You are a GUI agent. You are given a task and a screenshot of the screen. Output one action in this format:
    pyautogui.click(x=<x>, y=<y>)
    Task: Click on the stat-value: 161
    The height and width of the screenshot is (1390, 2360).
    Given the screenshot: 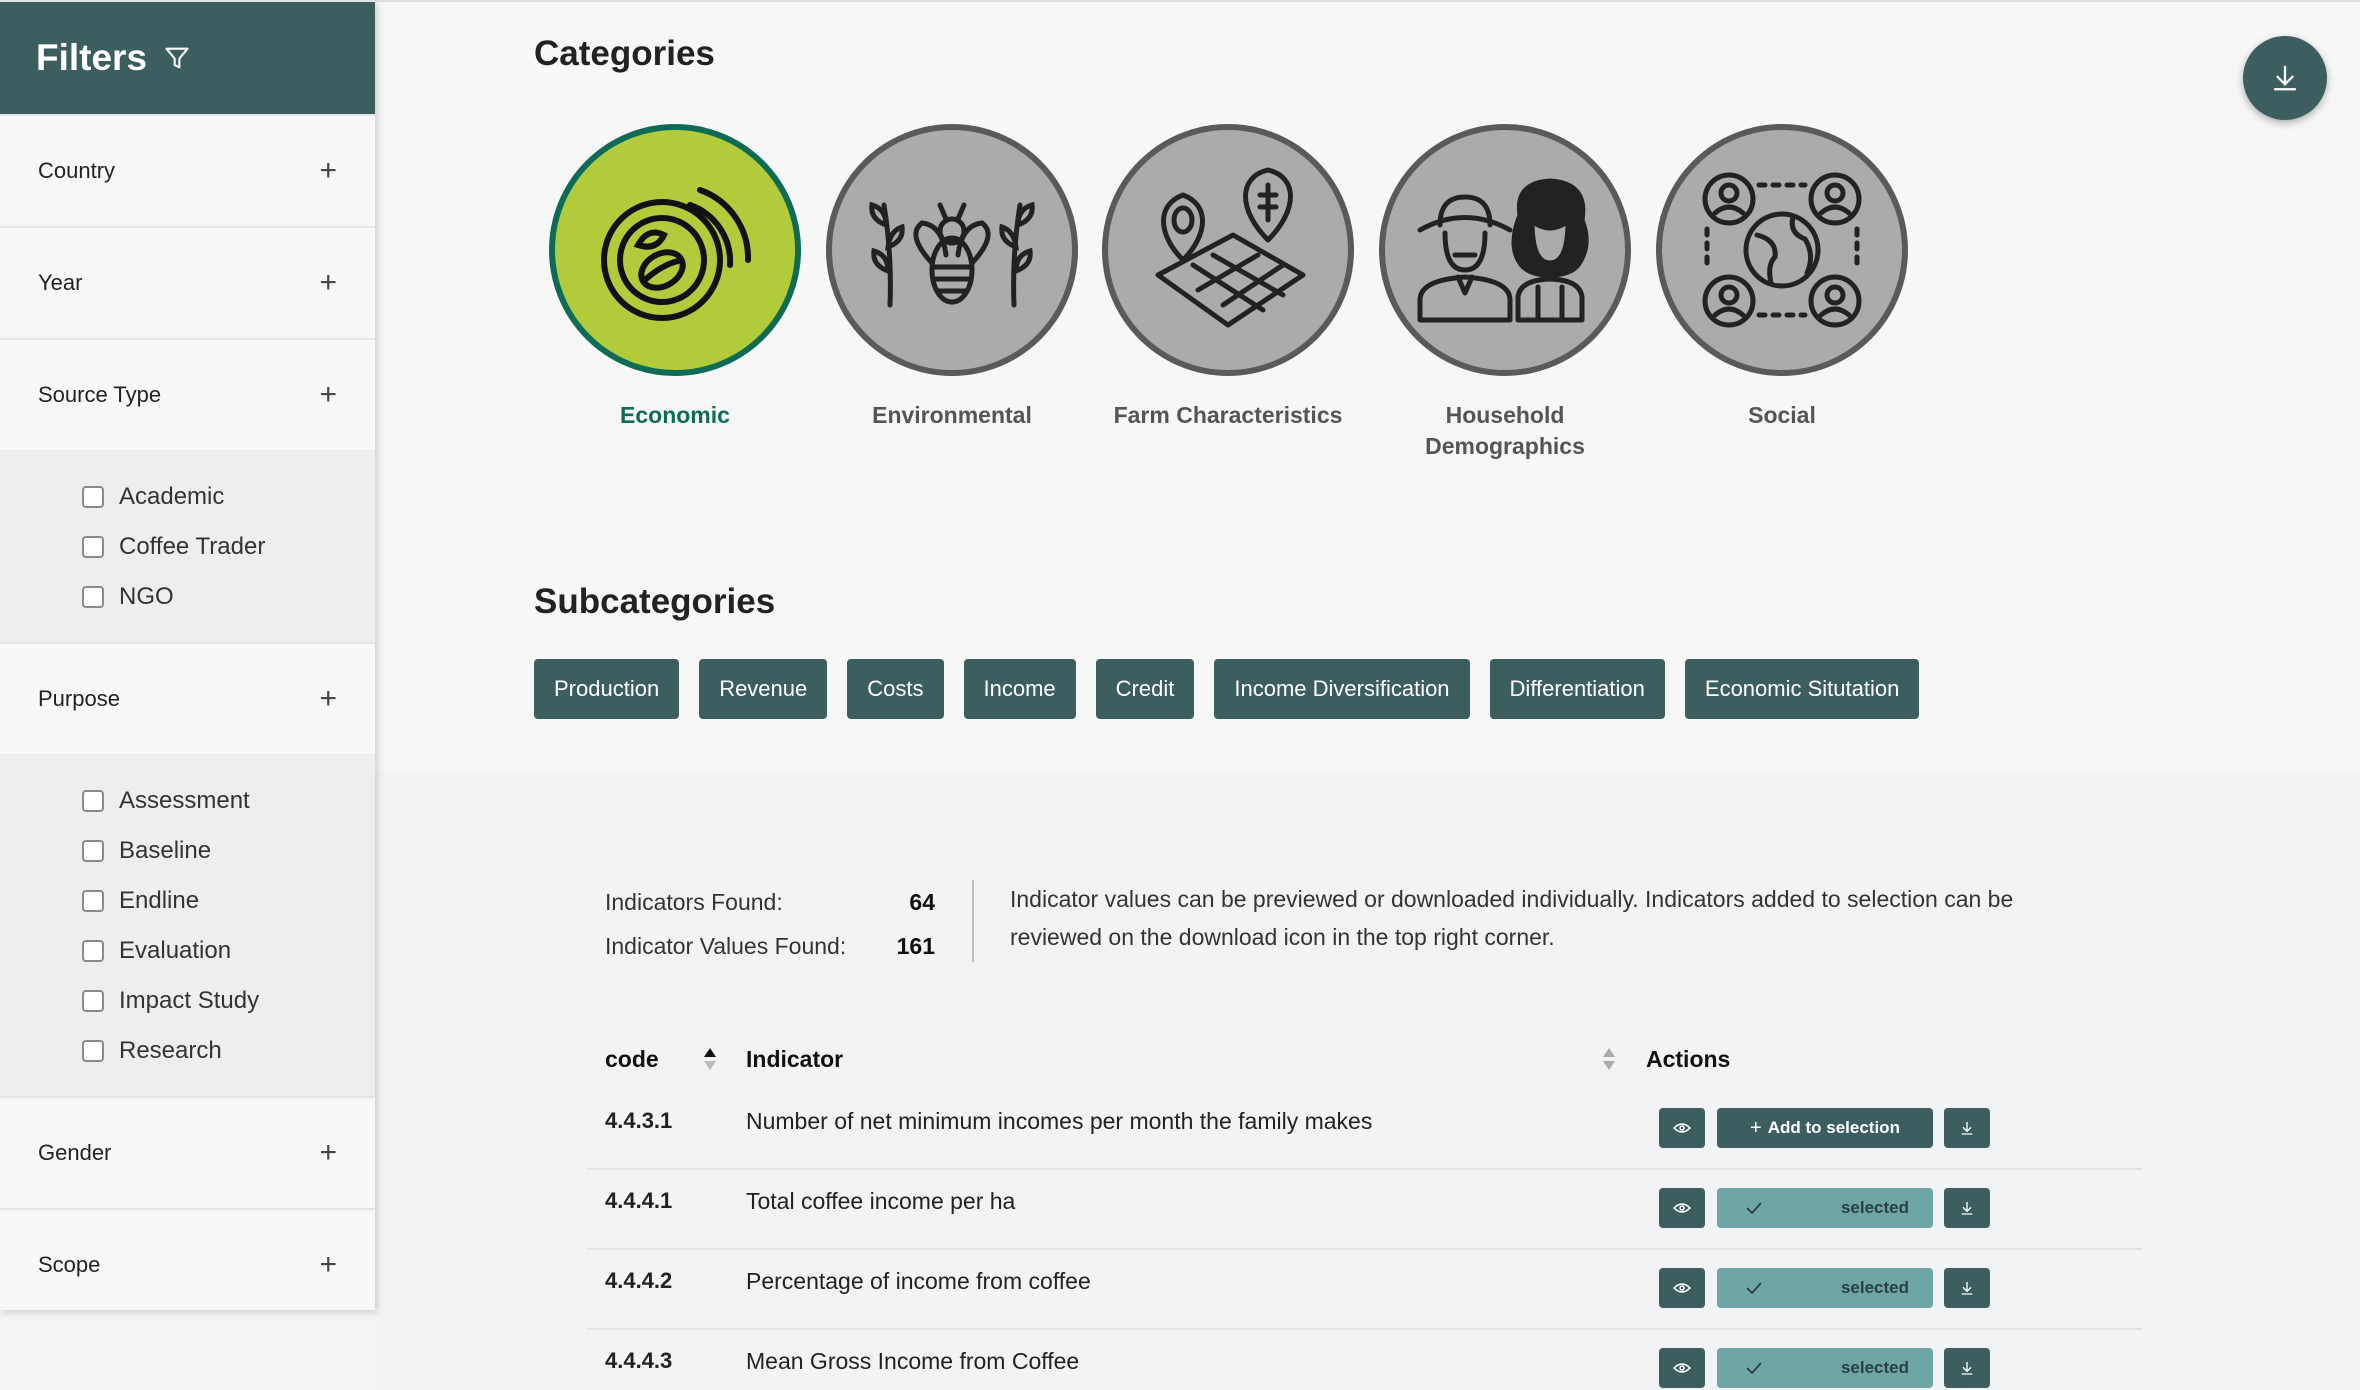 What is the action you would take?
    pyautogui.click(x=915, y=945)
    